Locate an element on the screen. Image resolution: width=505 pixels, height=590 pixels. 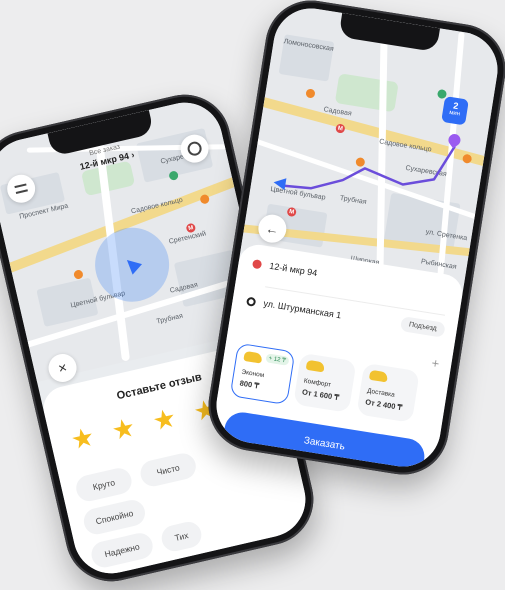
route-line is located at coordinates (367, 167).